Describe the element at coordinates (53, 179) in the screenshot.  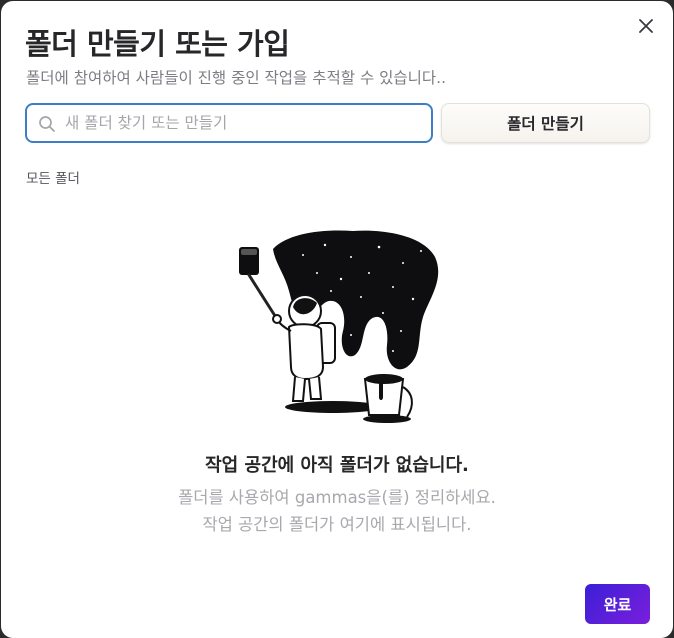
I see `all-folders-label: 모든 폴더` at that location.